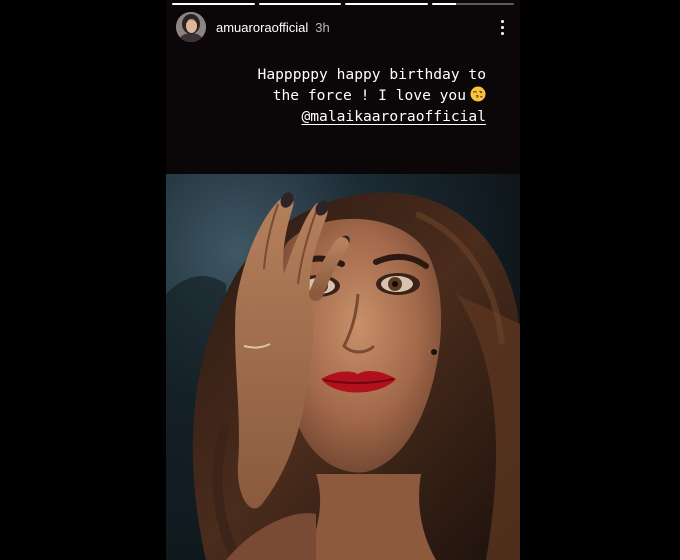  Describe the element at coordinates (371, 74) in the screenshot. I see `caption-line-1: Happpppy happy birthday to` at that location.